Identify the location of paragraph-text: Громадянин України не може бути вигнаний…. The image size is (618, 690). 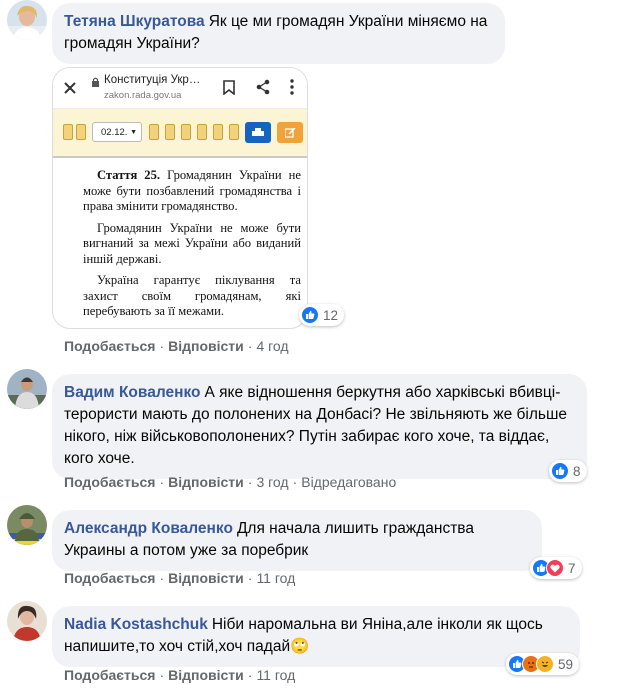
(192, 243).